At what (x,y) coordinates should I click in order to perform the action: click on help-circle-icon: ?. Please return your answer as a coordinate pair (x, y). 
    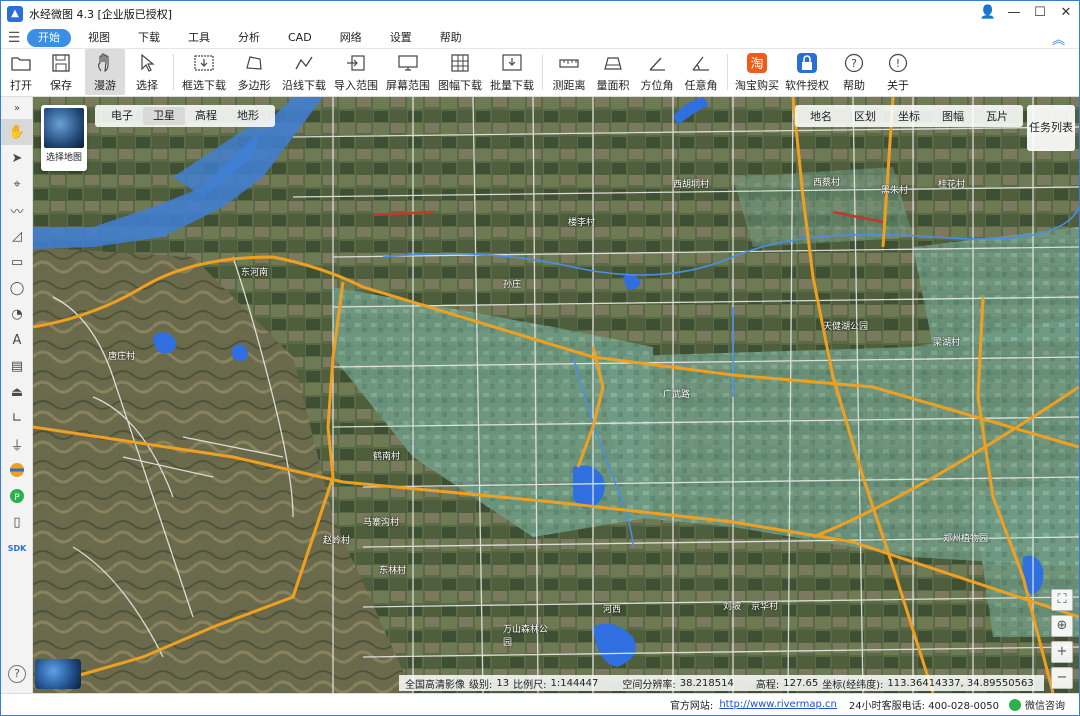
    Looking at the image, I should click on (17, 674).